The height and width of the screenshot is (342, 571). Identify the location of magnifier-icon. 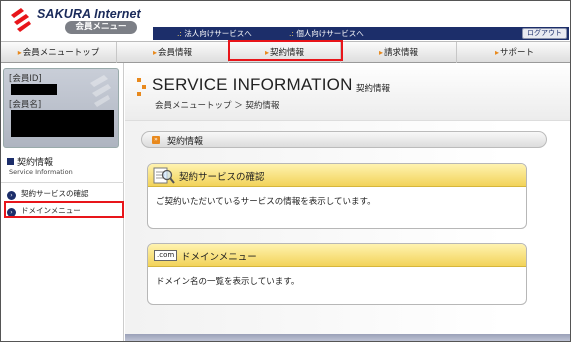
(164, 175).